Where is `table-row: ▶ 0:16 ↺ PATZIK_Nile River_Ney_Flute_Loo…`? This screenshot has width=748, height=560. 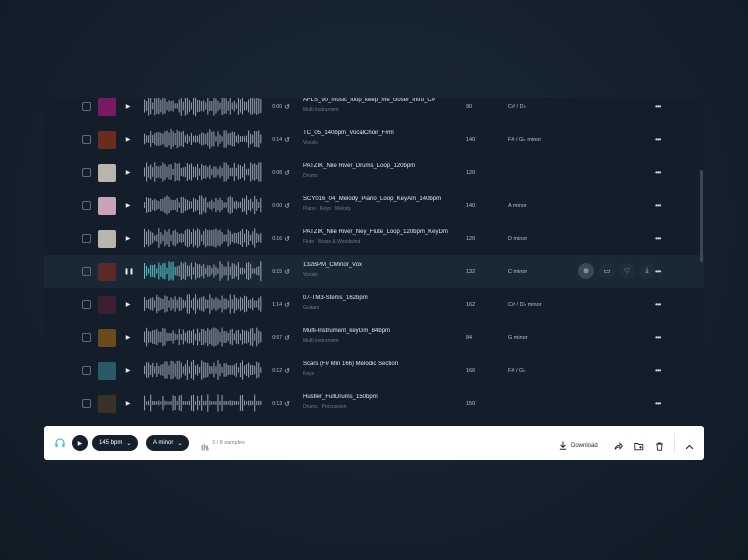
table-row: ▶ 0:16 ↺ PATZIK_Nile River_Ney_Flute_Loo… is located at coordinates (374, 238).